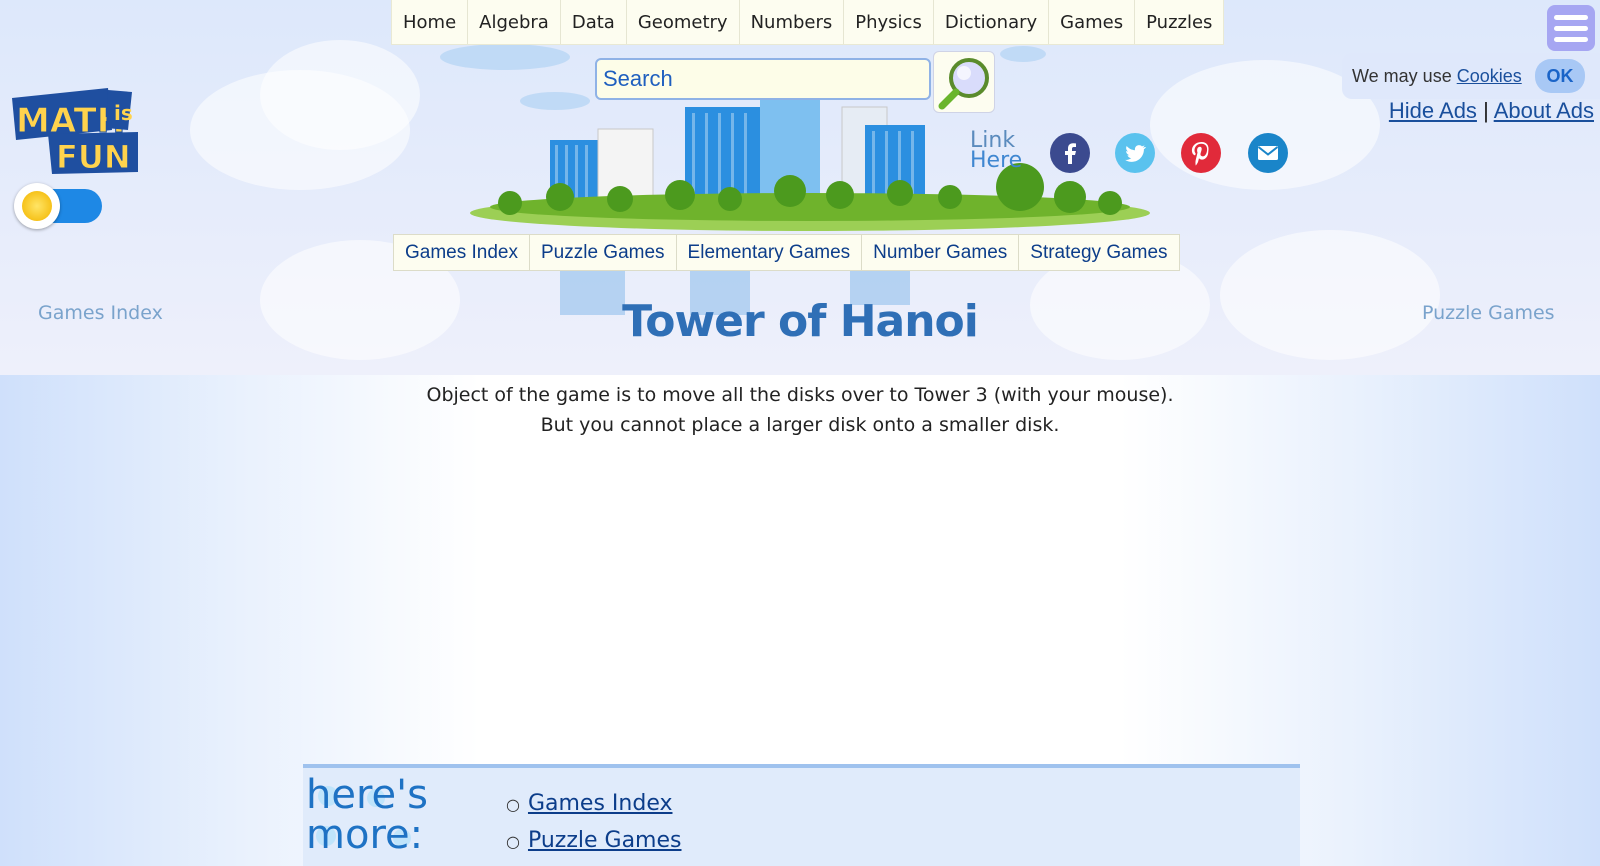 Image resolution: width=1600 pixels, height=866 pixels. What do you see at coordinates (430, 22) in the screenshot?
I see `nav-home: Home` at bounding box center [430, 22].